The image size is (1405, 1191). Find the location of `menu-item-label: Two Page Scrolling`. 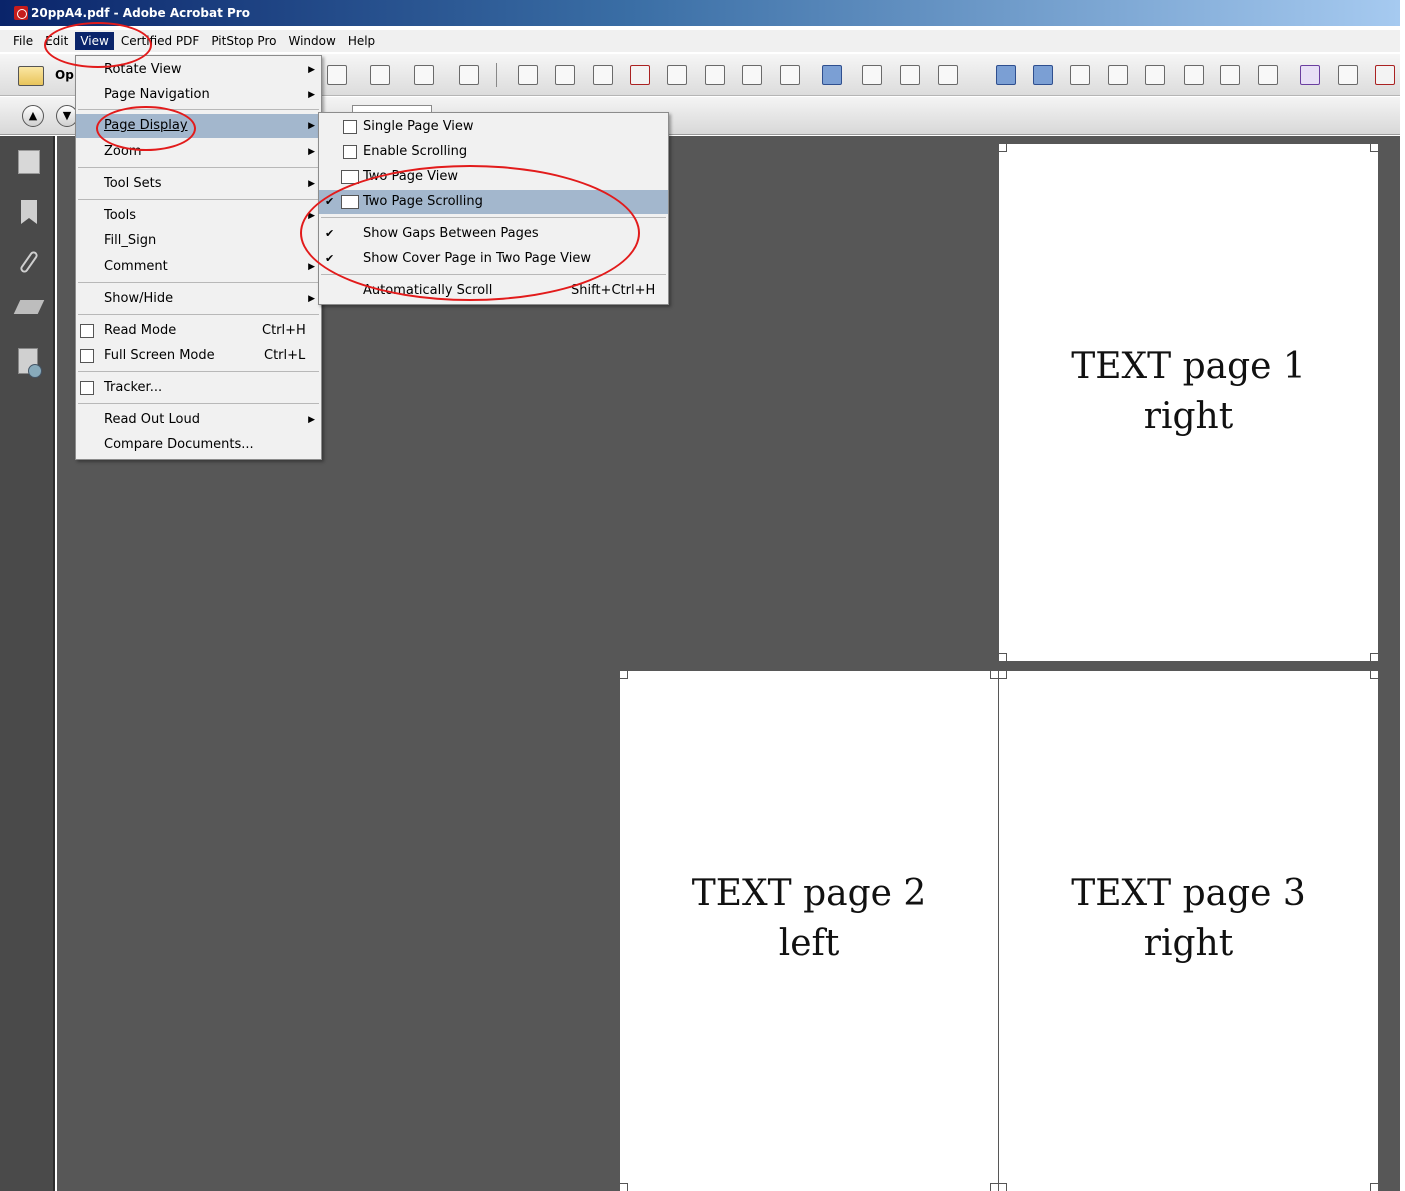

menu-item-label: Two Page Scrolling is located at coordinates (423, 201).